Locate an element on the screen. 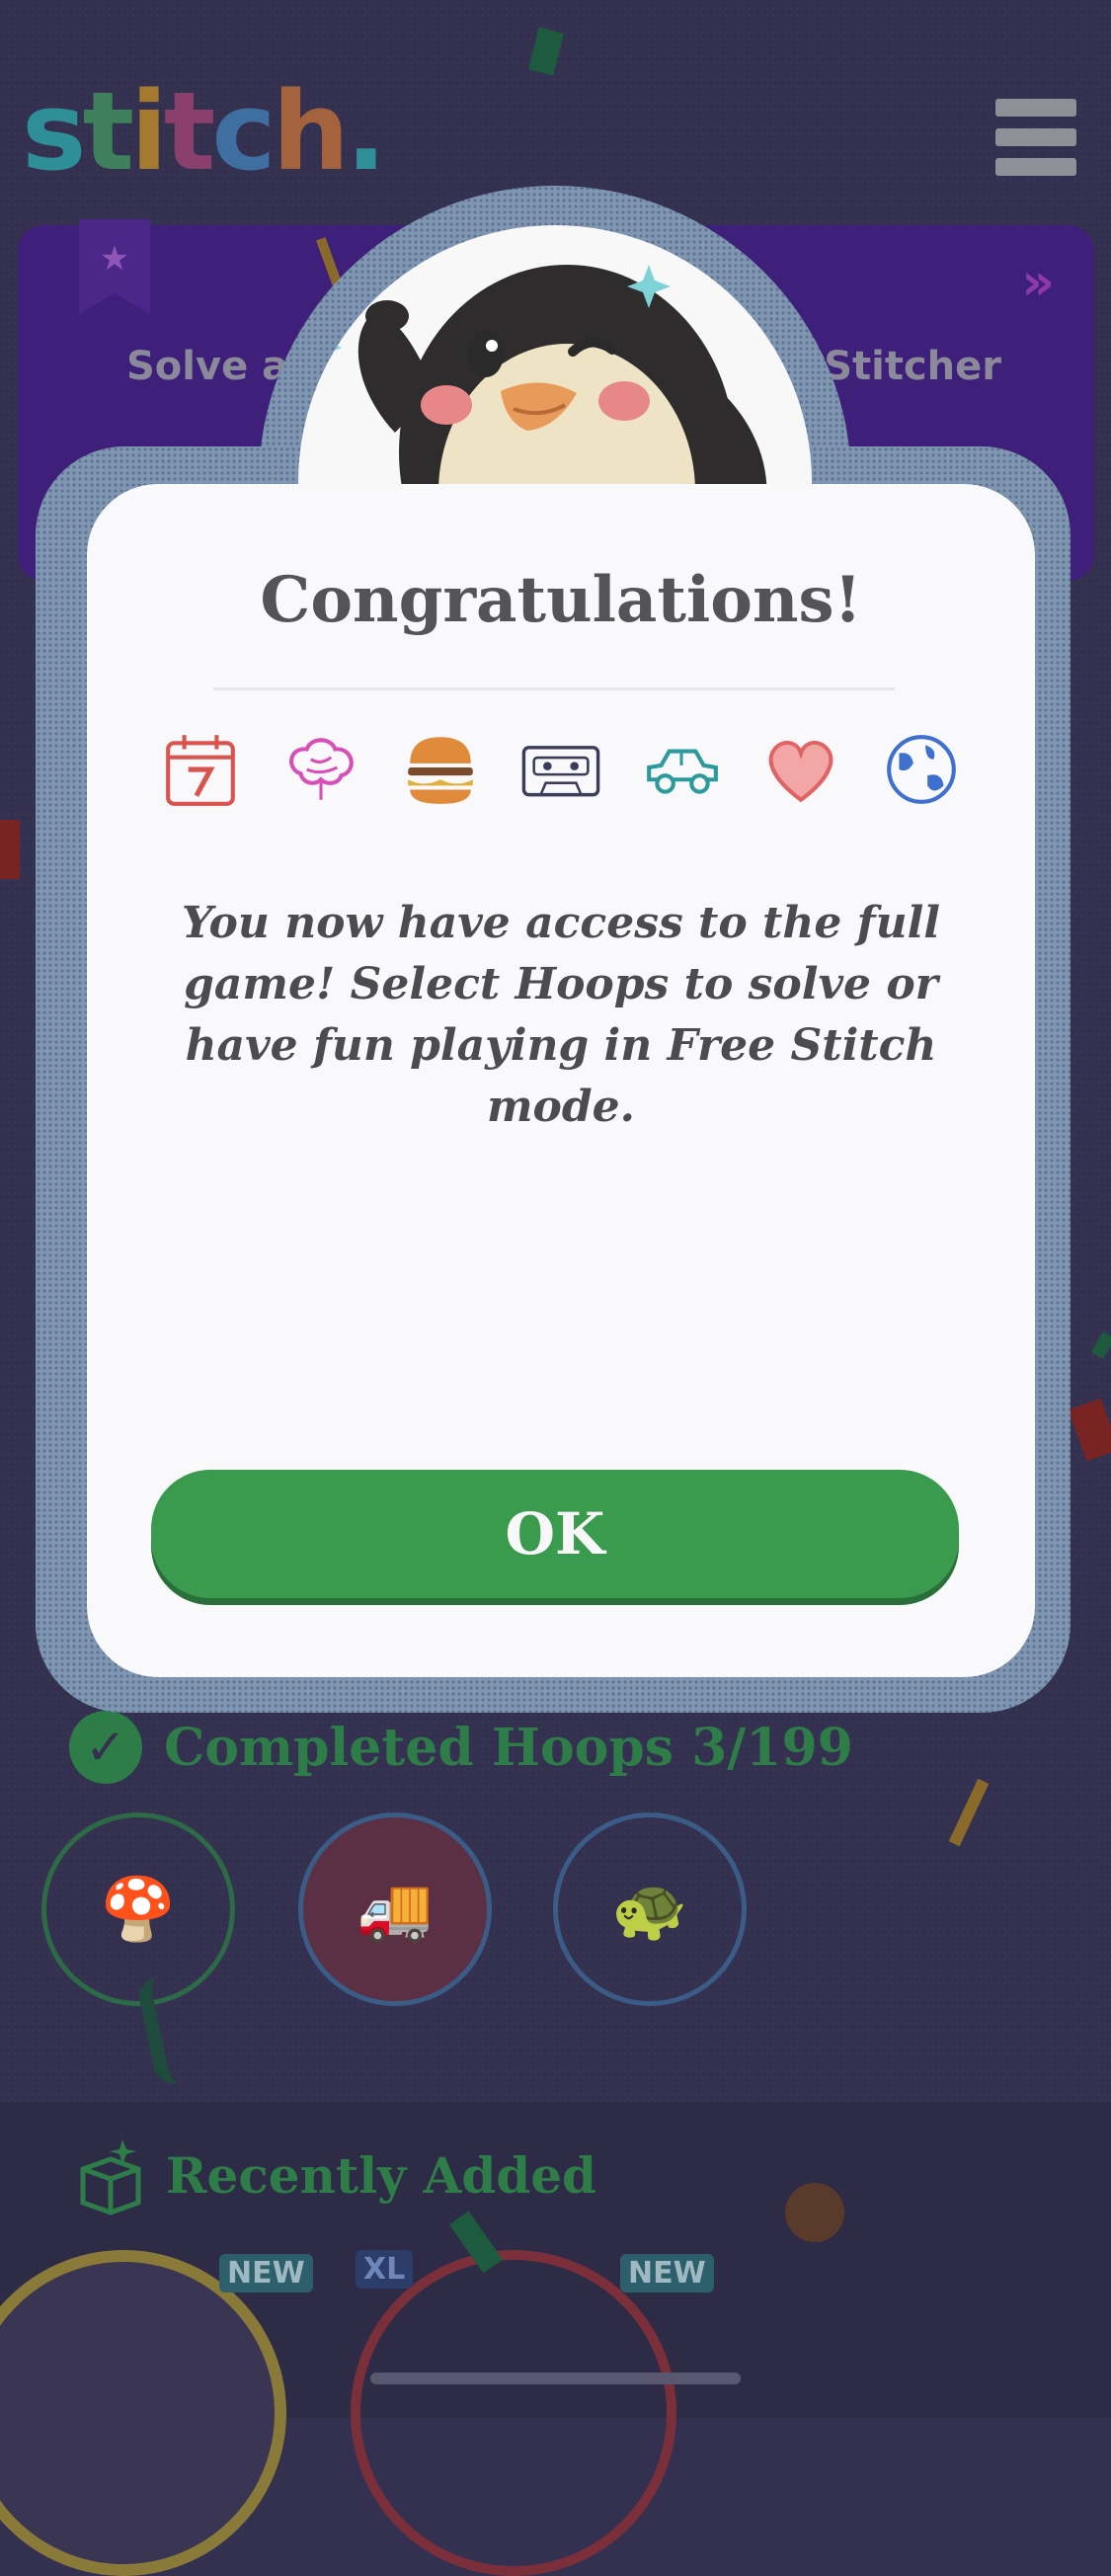 The width and height of the screenshot is (1111, 2576). turtle-icon: 🐢 is located at coordinates (649, 1909).